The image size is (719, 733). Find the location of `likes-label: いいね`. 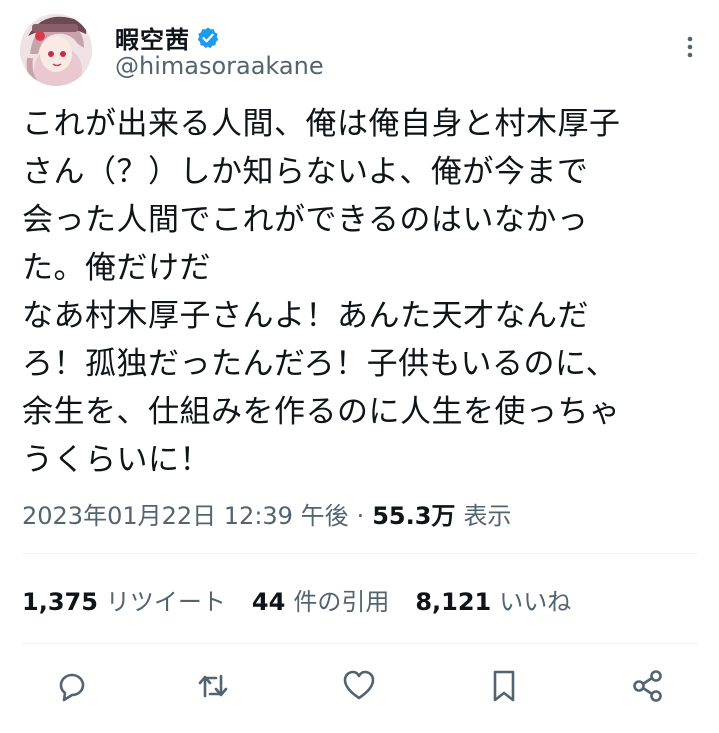

likes-label: いいね is located at coordinates (535, 599).